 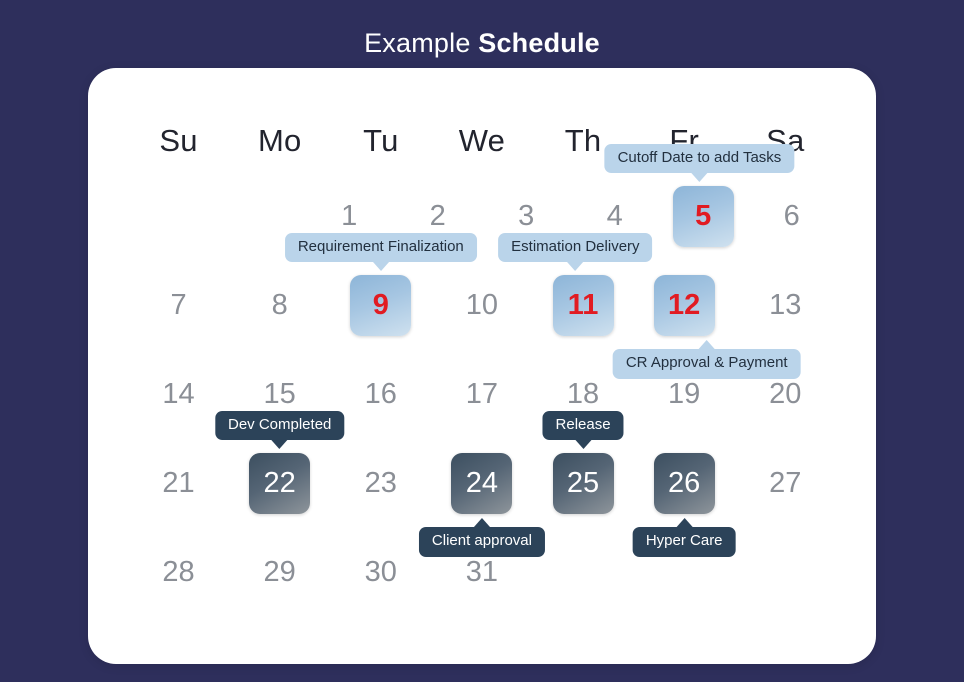 I want to click on event-tooltip-requirement-finalization: Requirement Finalization, so click(x=380, y=251).